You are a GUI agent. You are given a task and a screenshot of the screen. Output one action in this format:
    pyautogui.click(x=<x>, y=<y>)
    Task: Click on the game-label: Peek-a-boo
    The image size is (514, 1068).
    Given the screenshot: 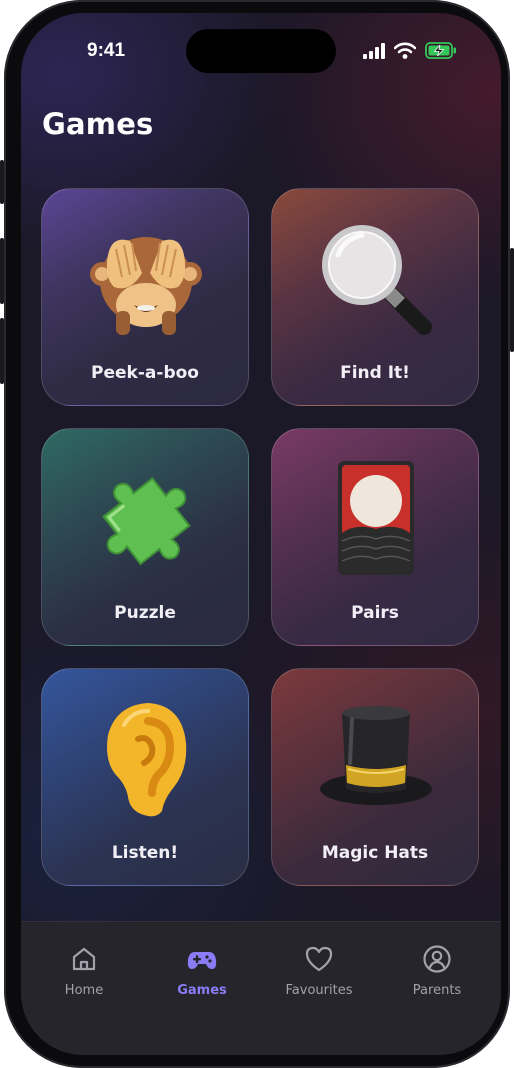 What is the action you would take?
    pyautogui.click(x=145, y=373)
    